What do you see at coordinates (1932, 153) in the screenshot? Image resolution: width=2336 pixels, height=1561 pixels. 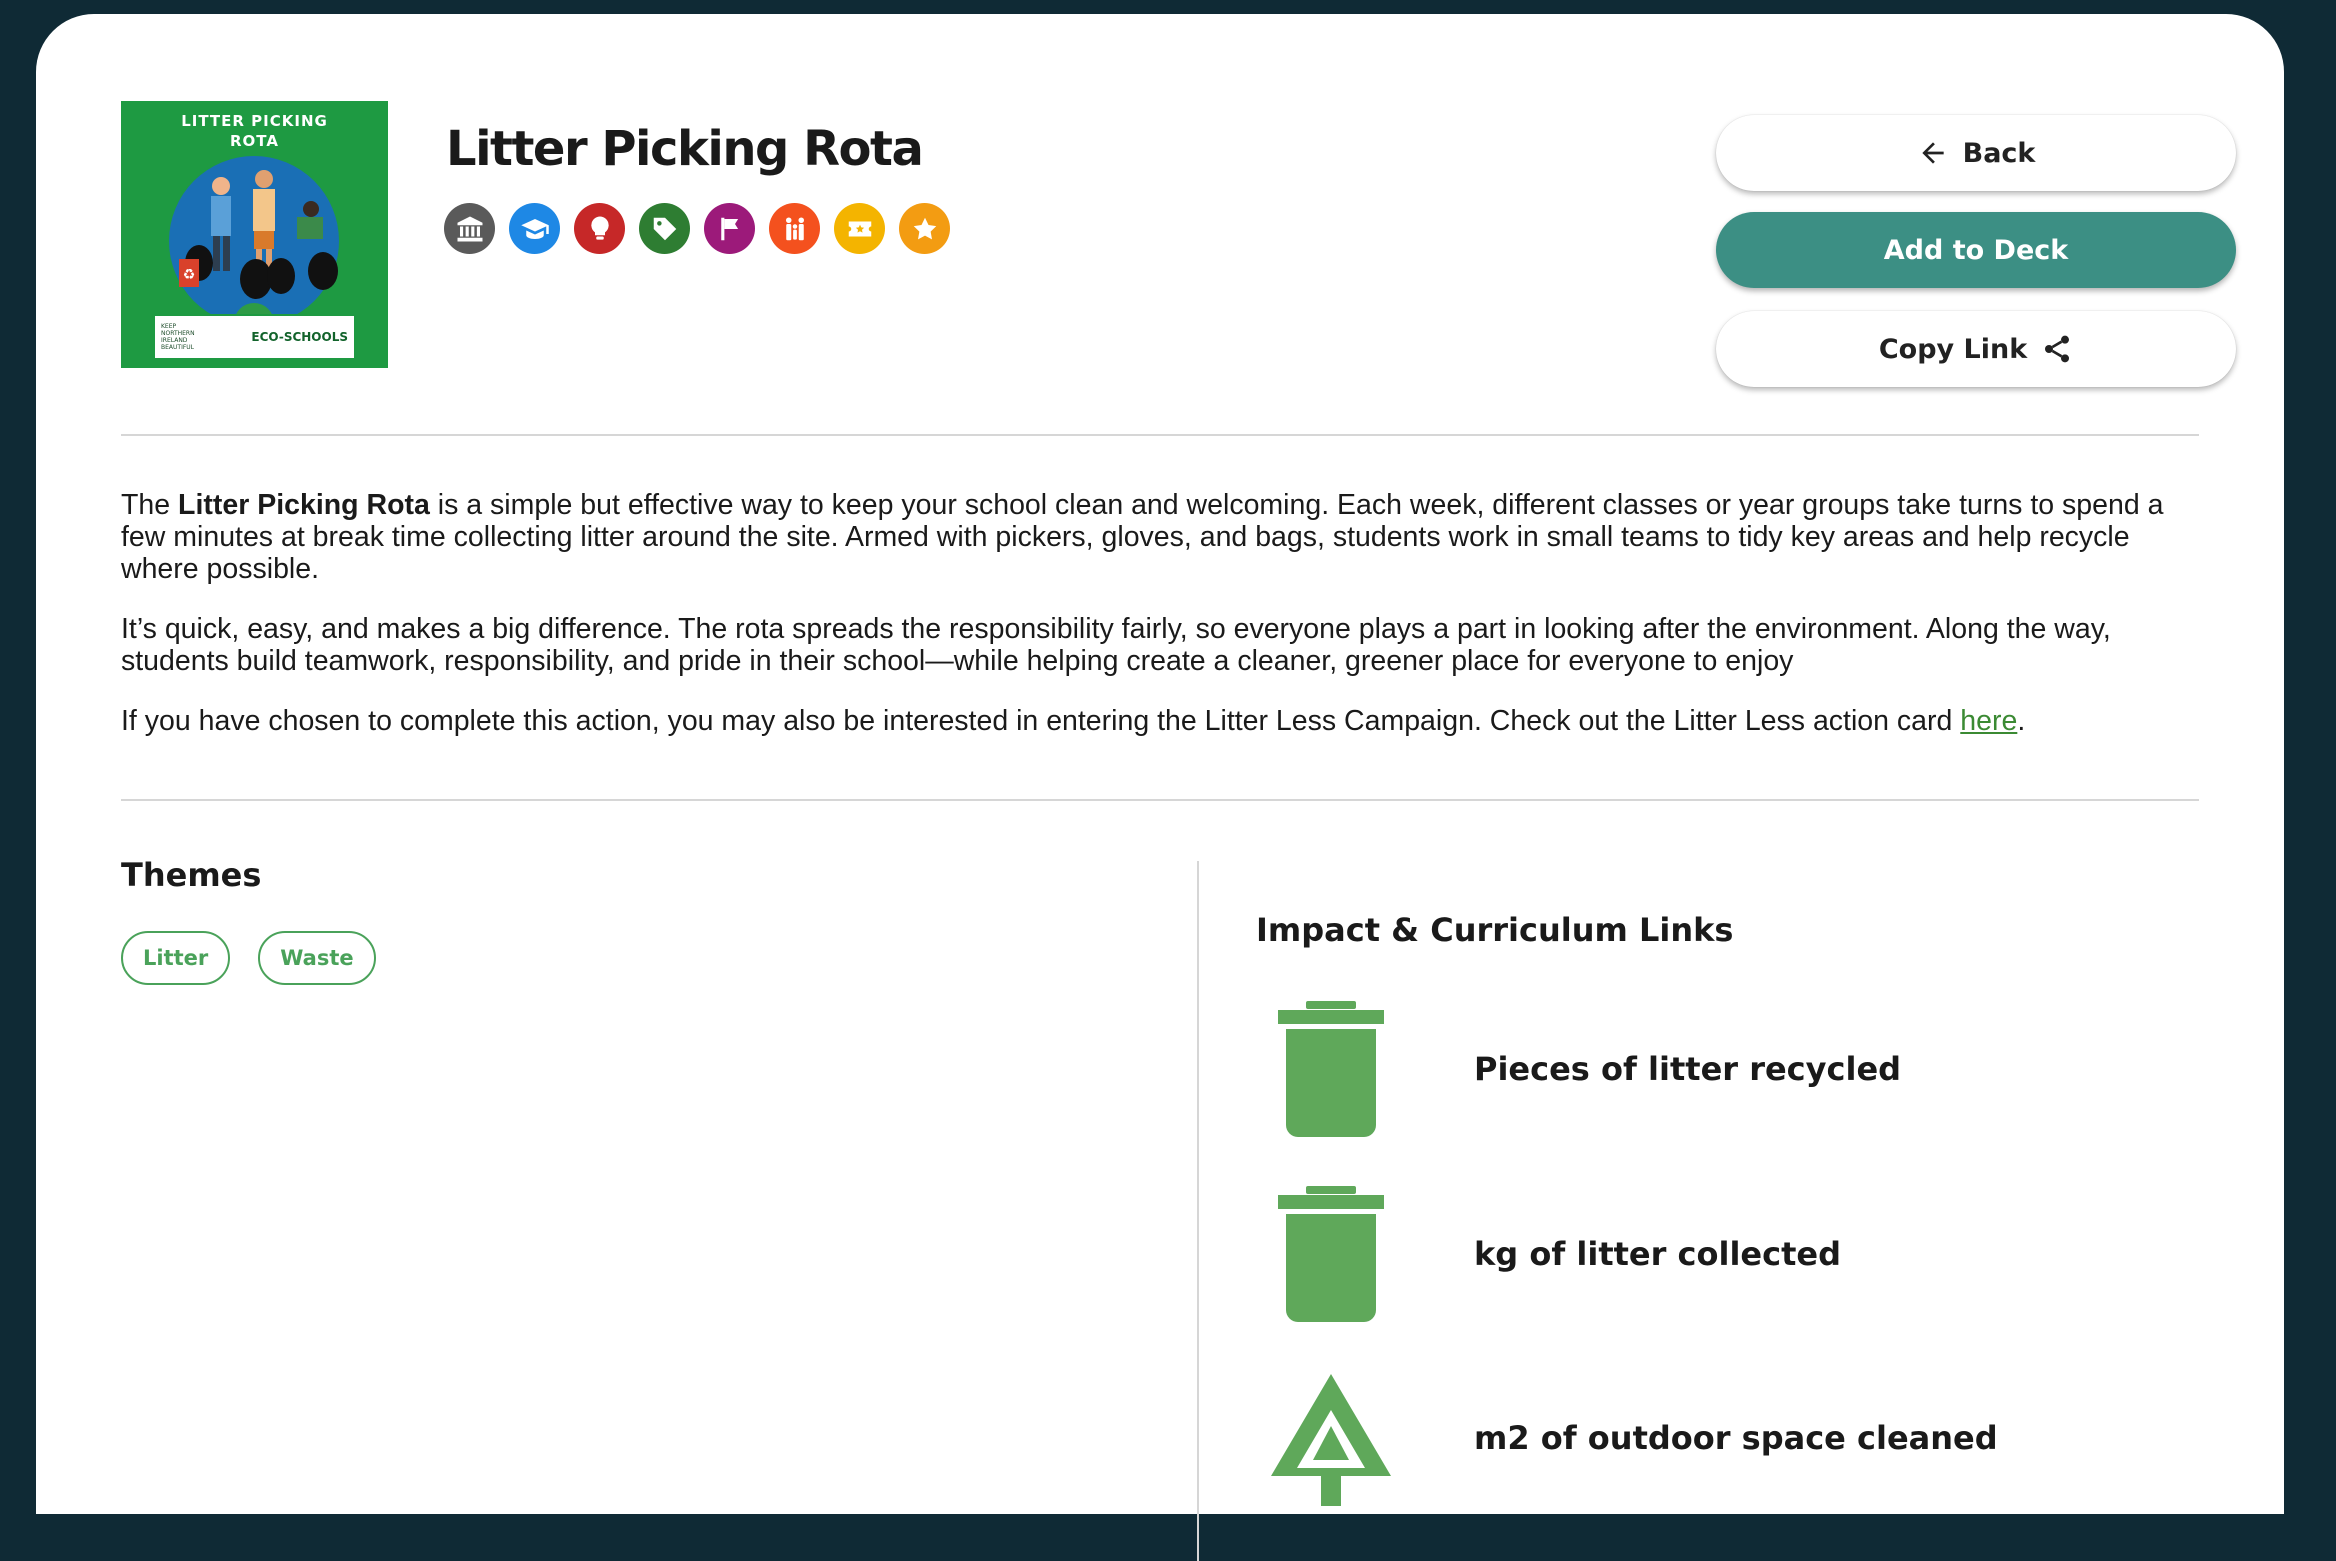 I see `arrow-left-icon` at bounding box center [1932, 153].